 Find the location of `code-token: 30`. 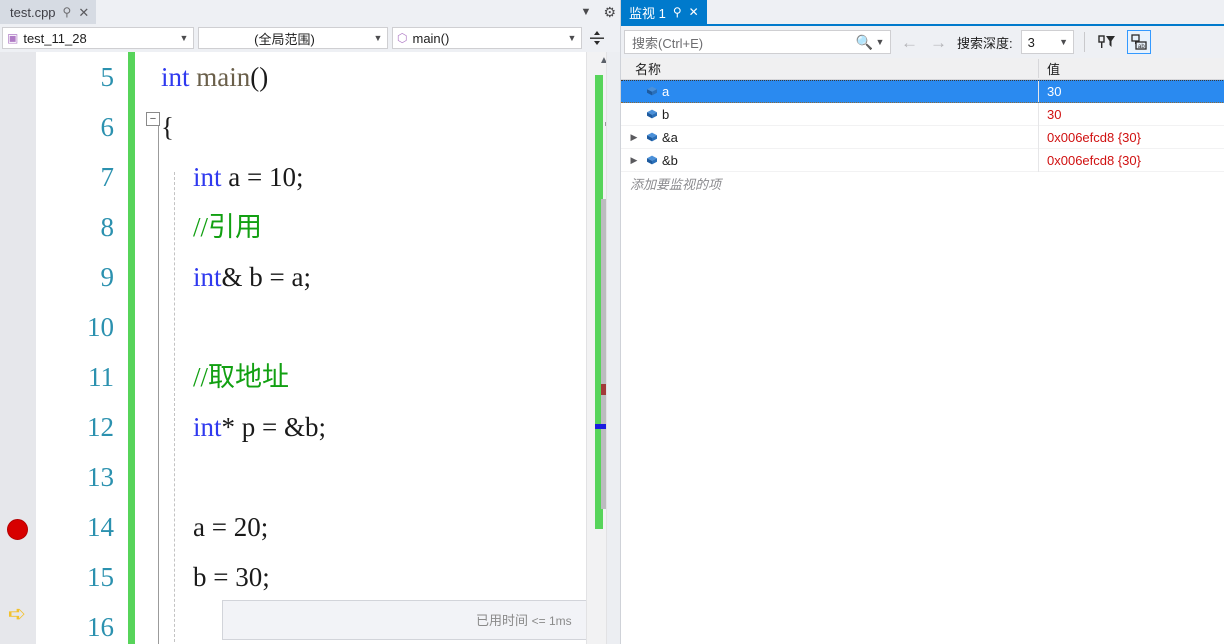

code-token: 30 is located at coordinates (249, 576).